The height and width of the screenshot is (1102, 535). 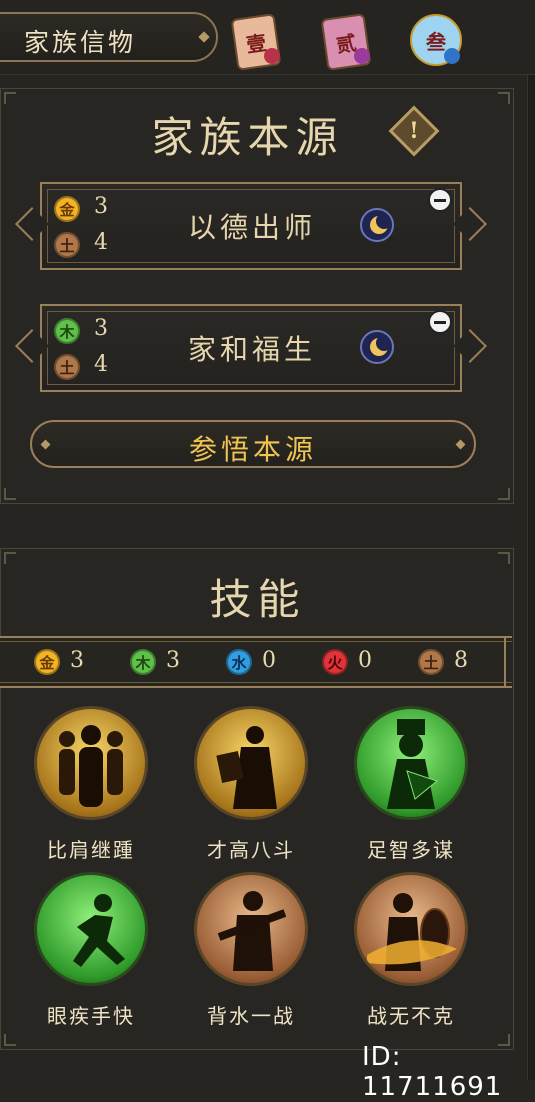 I want to click on crowd-silhouette-icon, so click(x=91, y=763).